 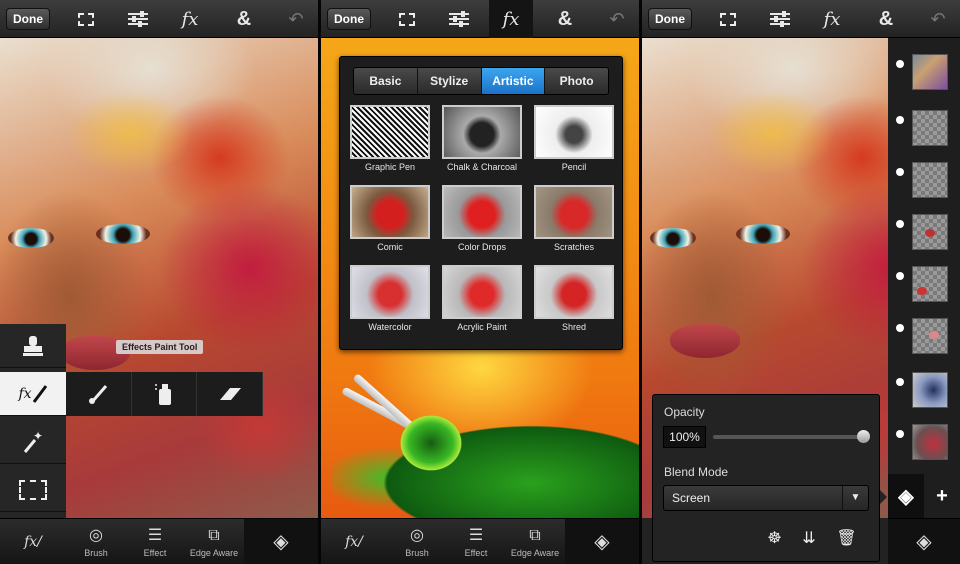 What do you see at coordinates (386, 81) in the screenshot?
I see `tab-basic: Basic` at bounding box center [386, 81].